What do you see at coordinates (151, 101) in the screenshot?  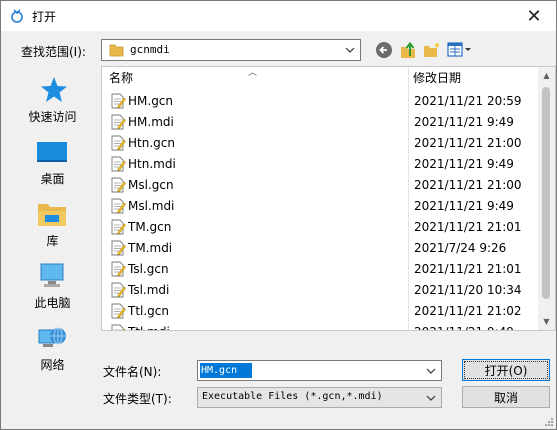 I see `file-name: HM.gcn` at bounding box center [151, 101].